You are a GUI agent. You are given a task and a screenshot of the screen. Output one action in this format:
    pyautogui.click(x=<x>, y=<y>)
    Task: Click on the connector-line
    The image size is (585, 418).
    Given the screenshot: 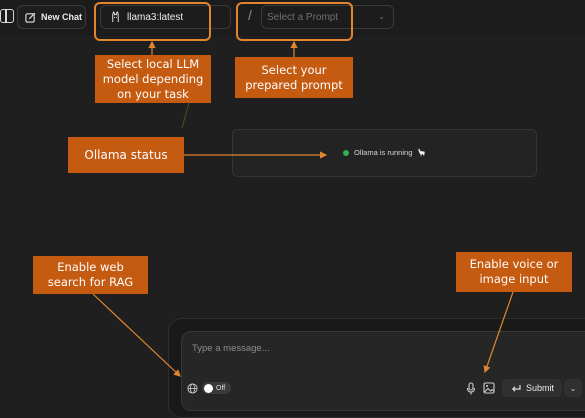 What is the action you would take?
    pyautogui.click(x=185, y=115)
    